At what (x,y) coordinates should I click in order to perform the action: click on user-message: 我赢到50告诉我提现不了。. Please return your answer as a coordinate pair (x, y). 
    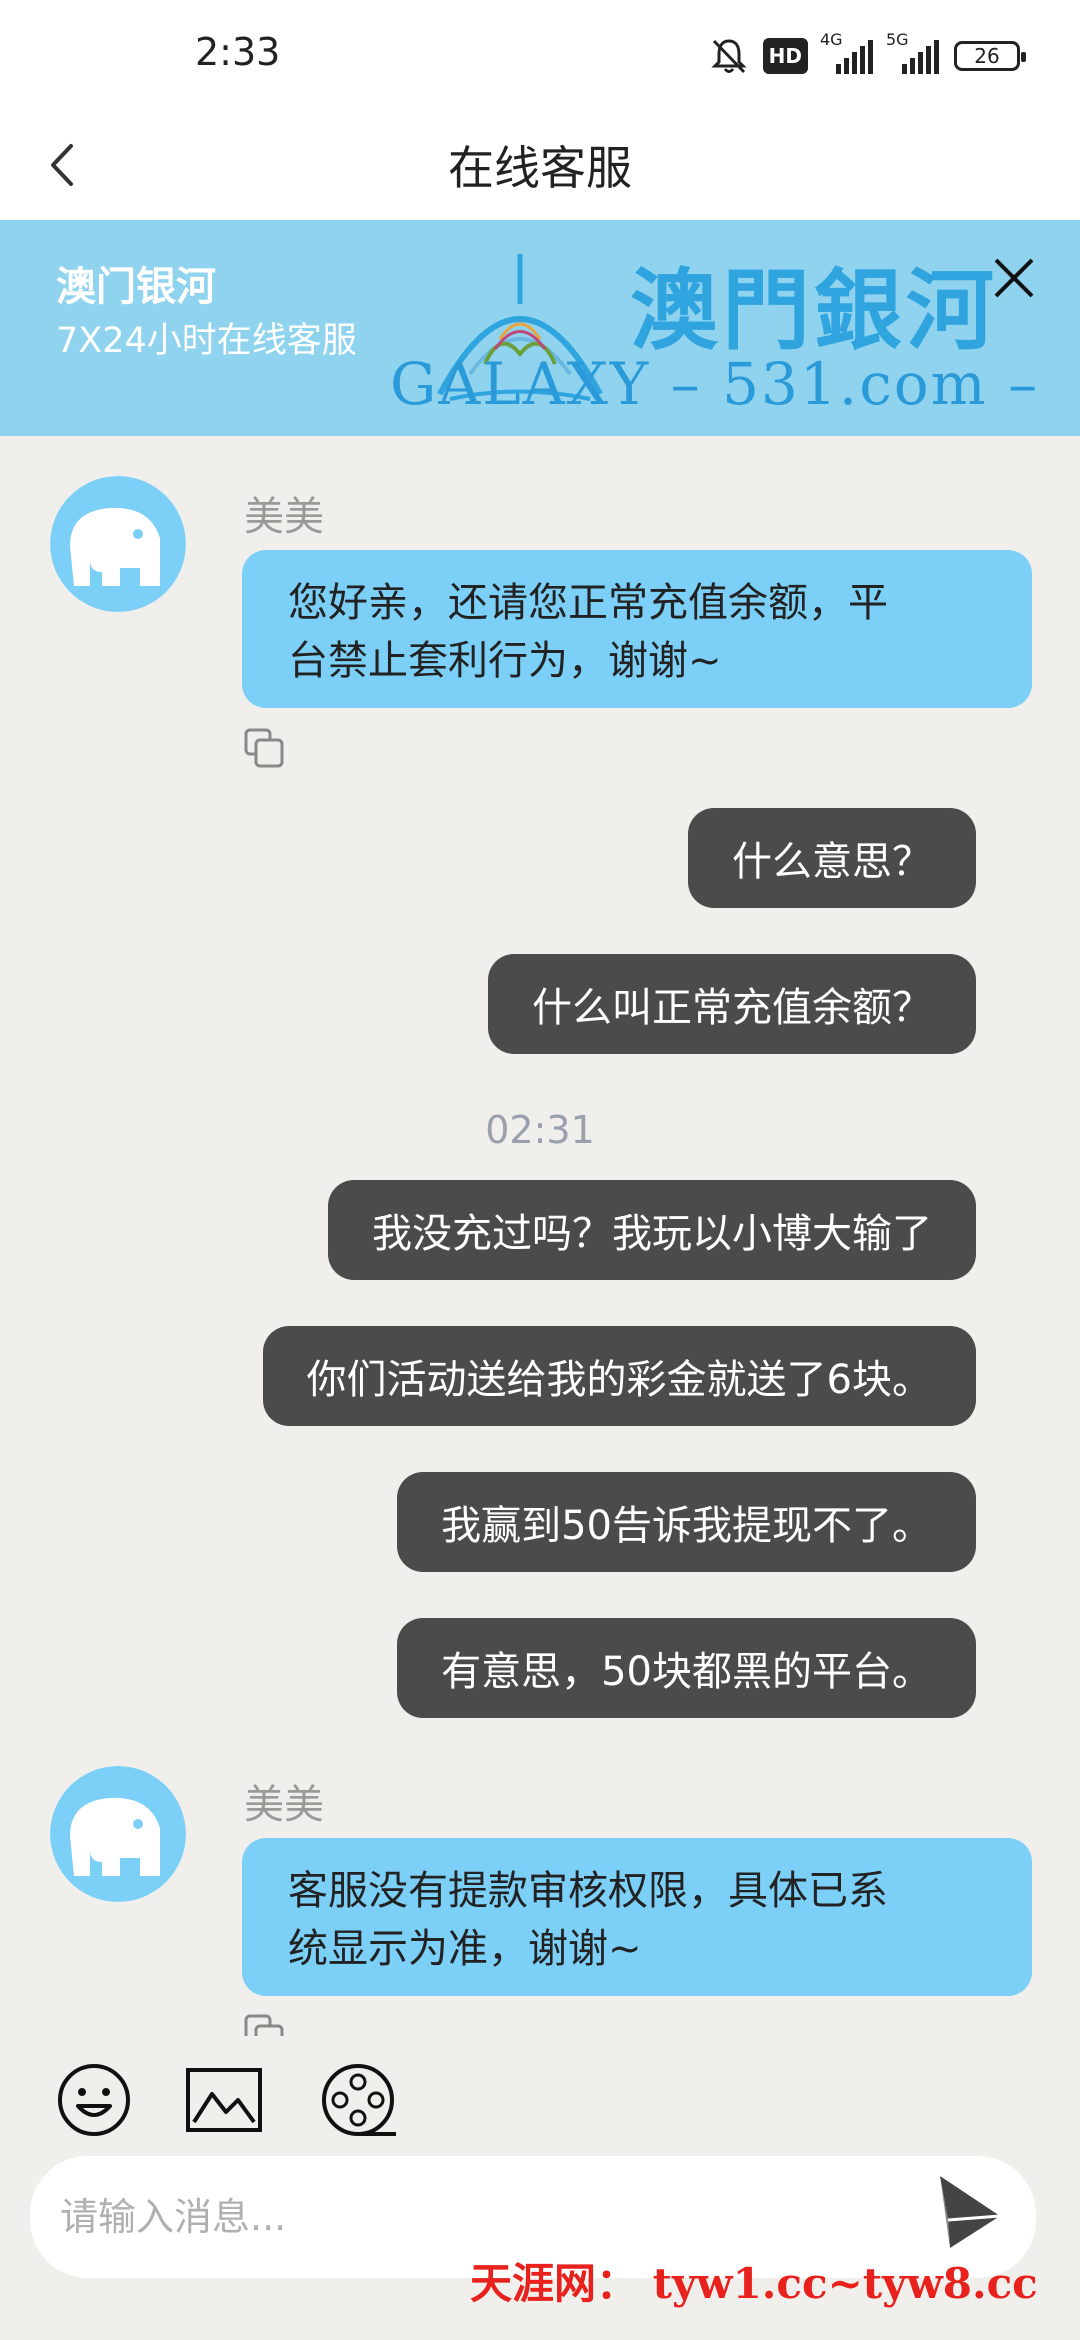
    Looking at the image, I should click on (686, 1522).